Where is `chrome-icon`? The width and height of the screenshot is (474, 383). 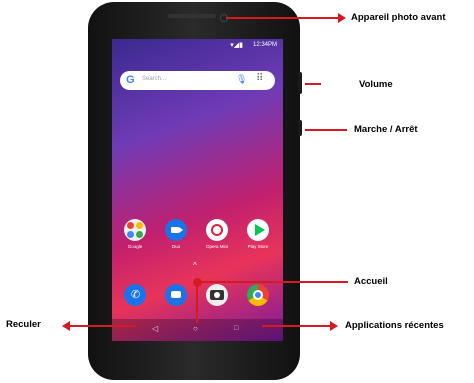 chrome-icon is located at coordinates (258, 295).